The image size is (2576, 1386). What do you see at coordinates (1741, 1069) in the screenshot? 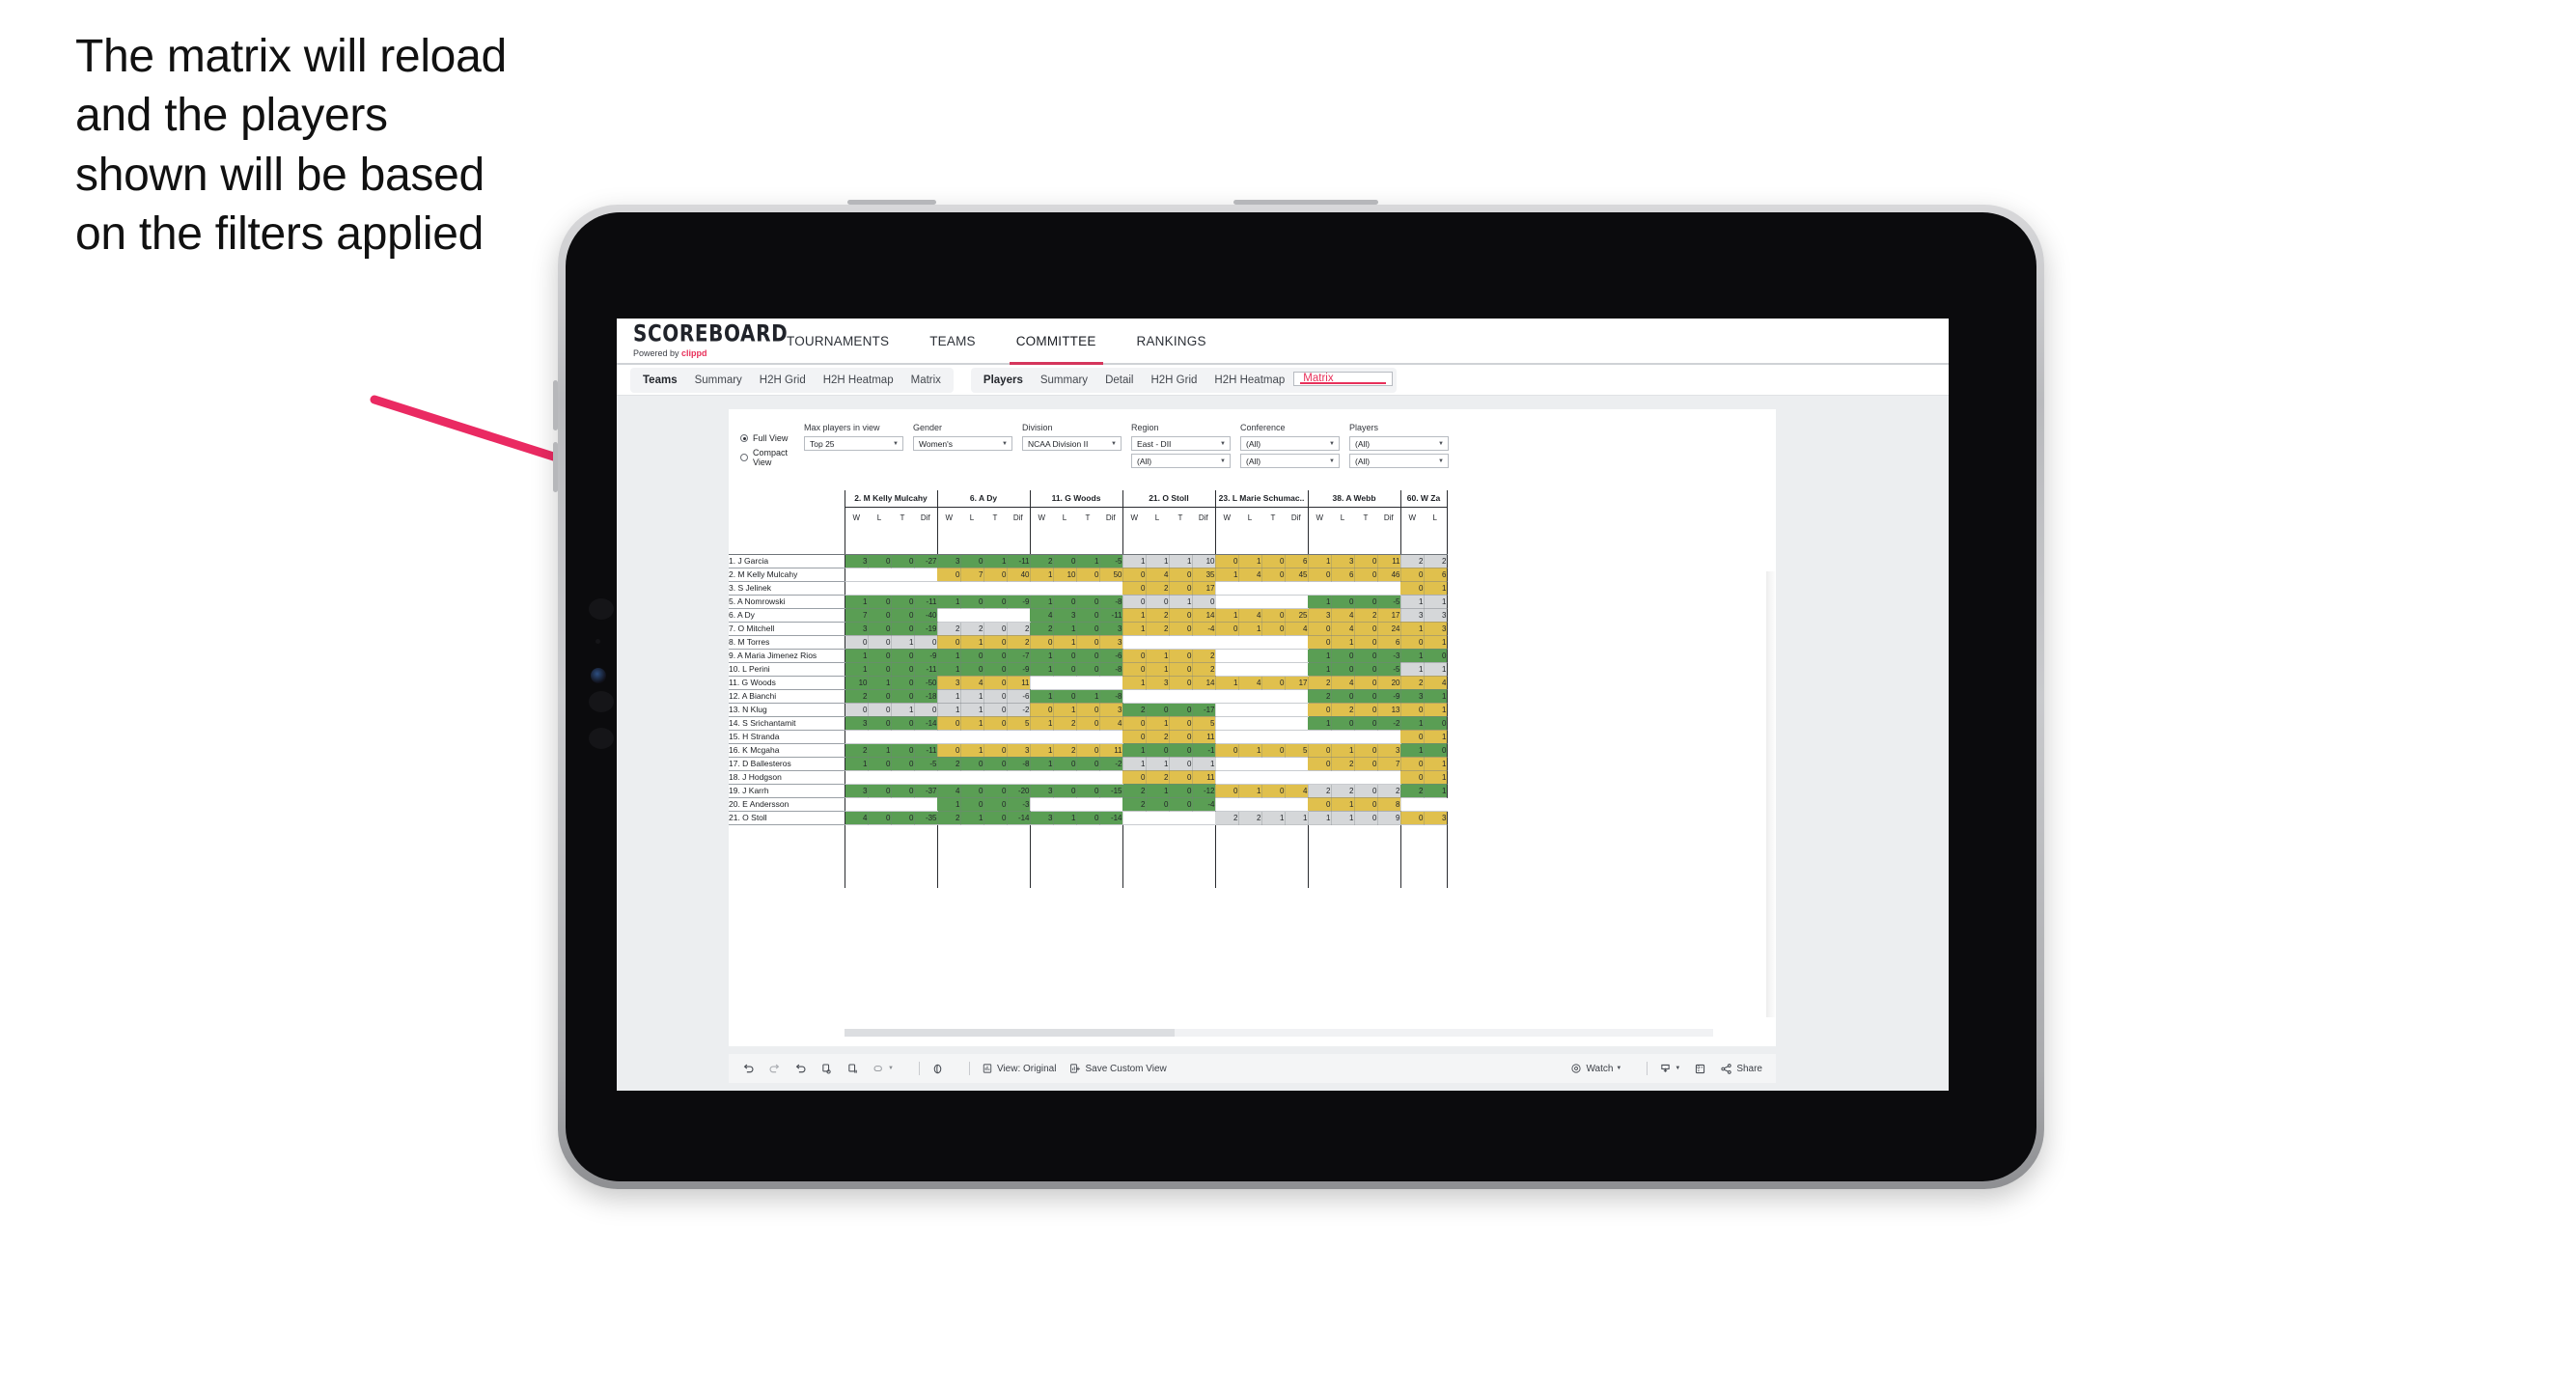
I see `share-button: Share` at bounding box center [1741, 1069].